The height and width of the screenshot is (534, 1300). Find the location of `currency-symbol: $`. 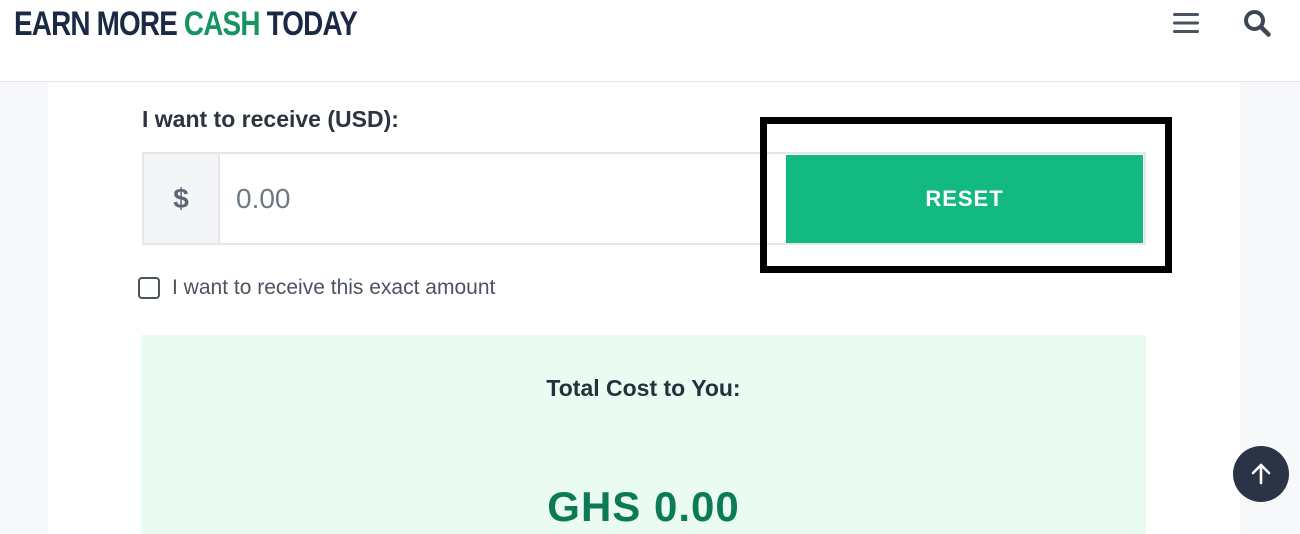

currency-symbol: $ is located at coordinates (182, 198).